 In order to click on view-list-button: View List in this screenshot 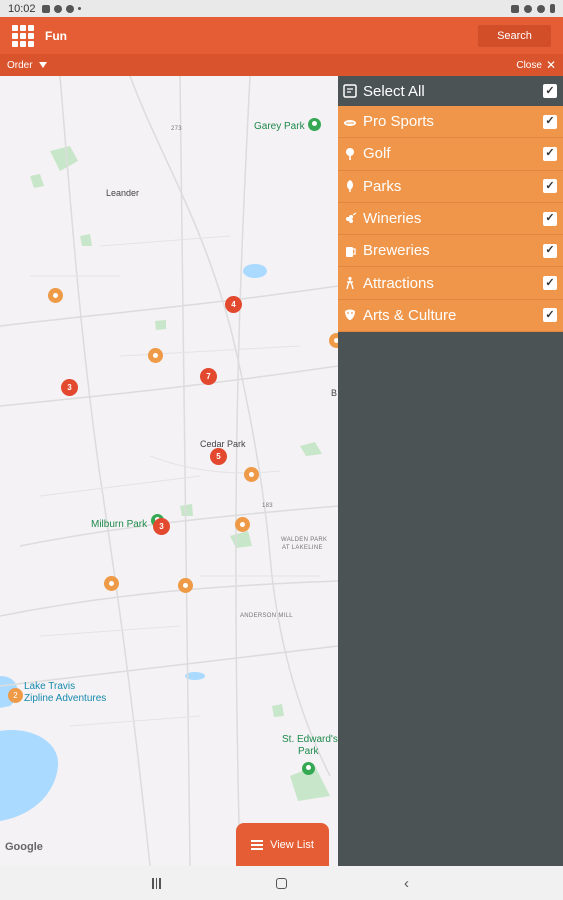, I will do `click(282, 844)`.